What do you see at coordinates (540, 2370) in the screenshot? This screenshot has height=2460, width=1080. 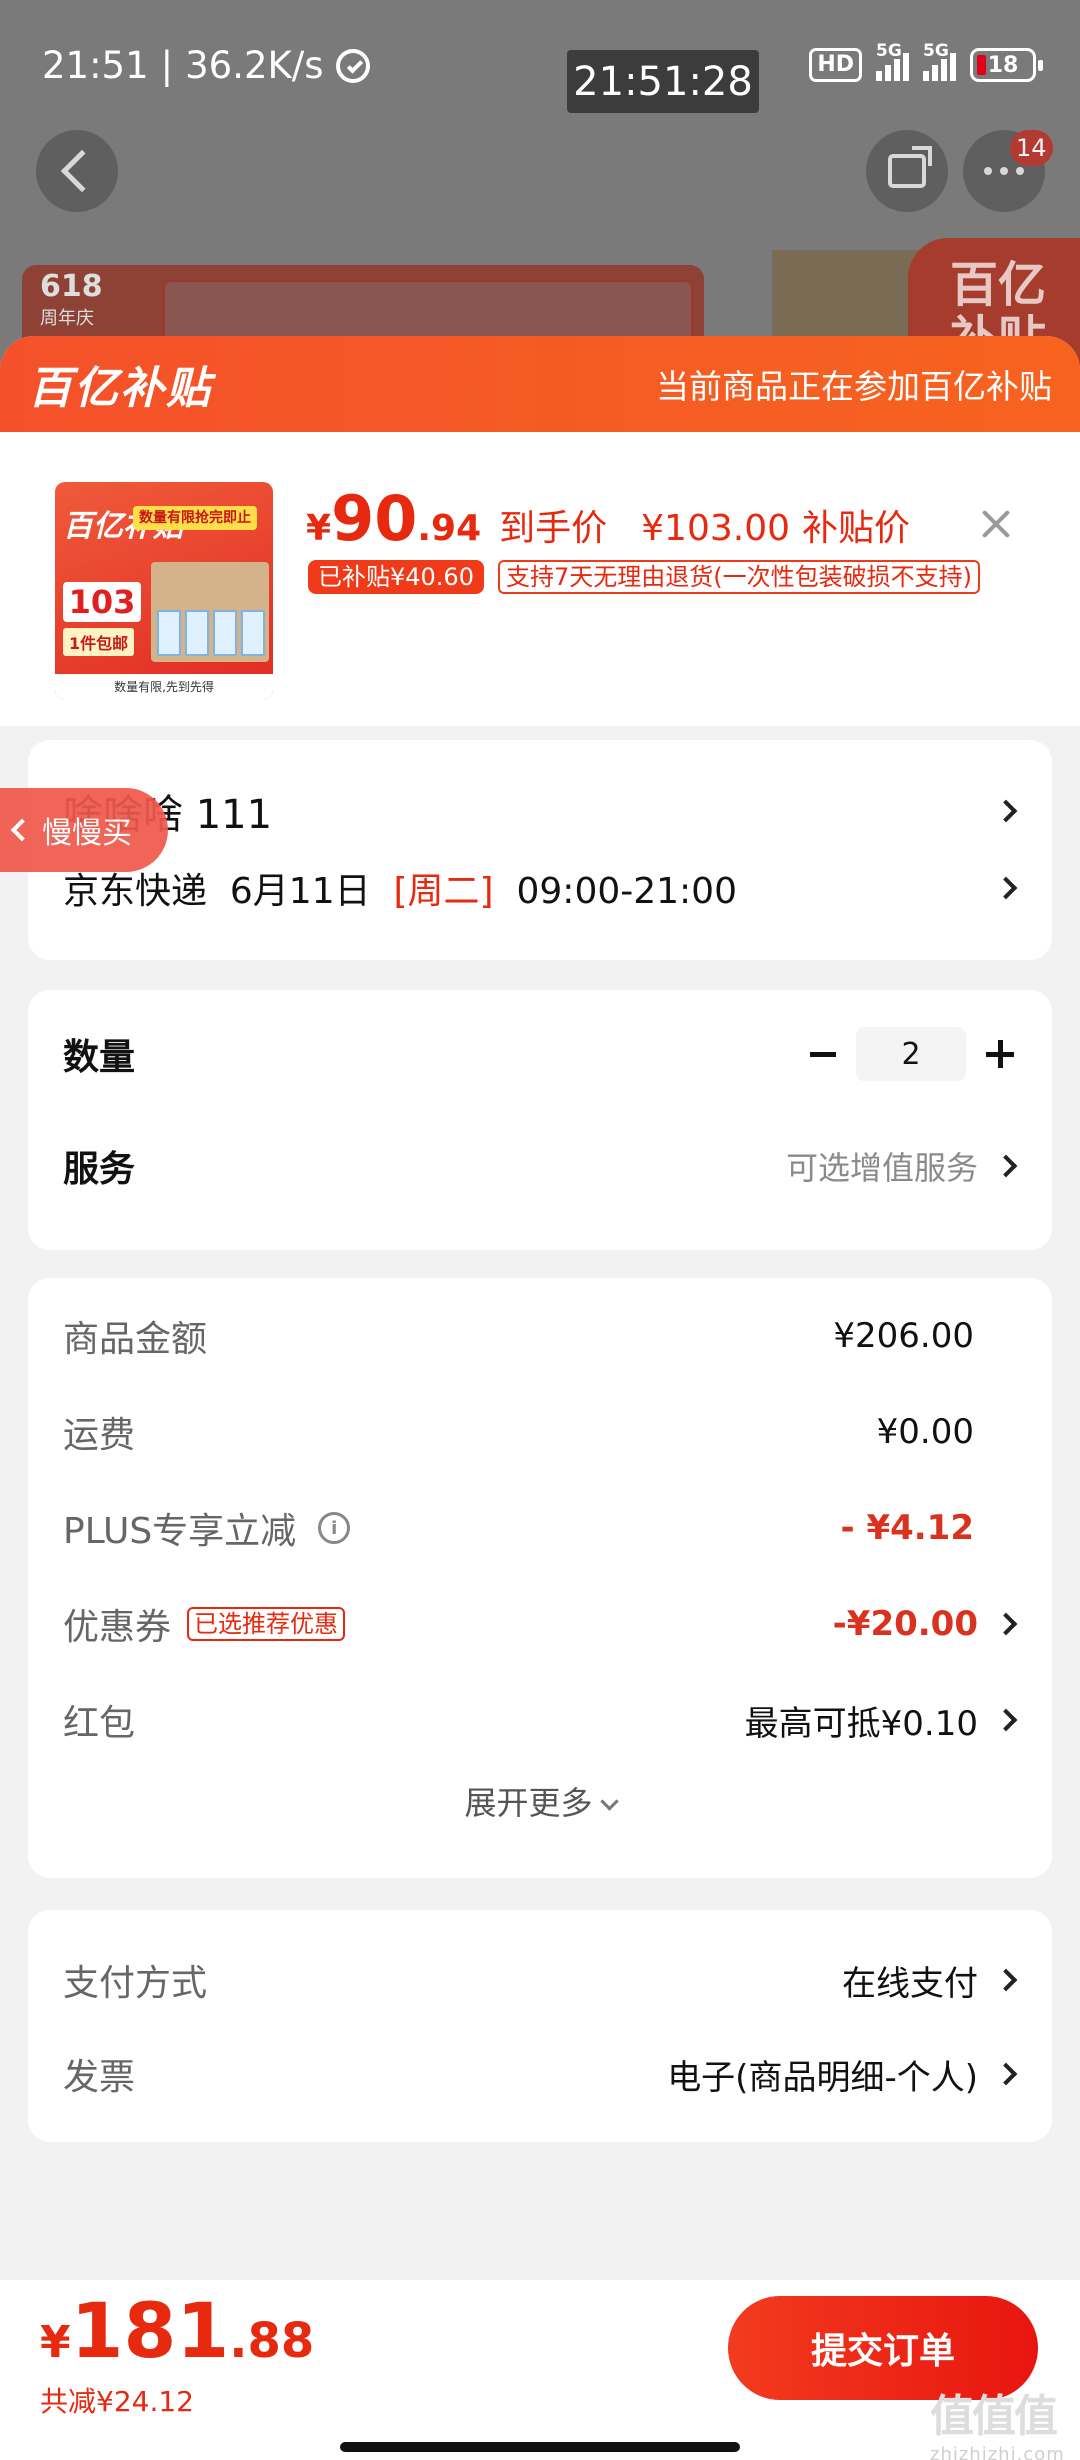 I see `bottom-bar: ¥ 181 .88 共减¥24.12 提交订单` at bounding box center [540, 2370].